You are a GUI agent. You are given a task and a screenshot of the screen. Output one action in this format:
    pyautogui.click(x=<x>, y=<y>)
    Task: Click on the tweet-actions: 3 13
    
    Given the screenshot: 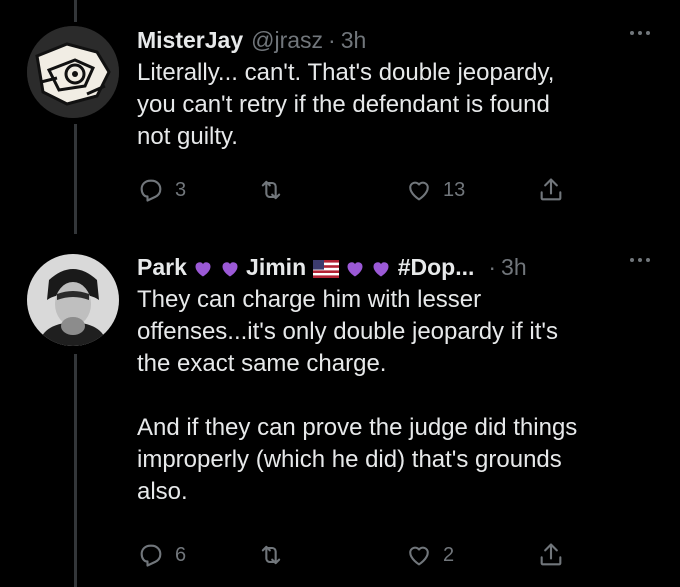 What is the action you would take?
    pyautogui.click(x=362, y=190)
    